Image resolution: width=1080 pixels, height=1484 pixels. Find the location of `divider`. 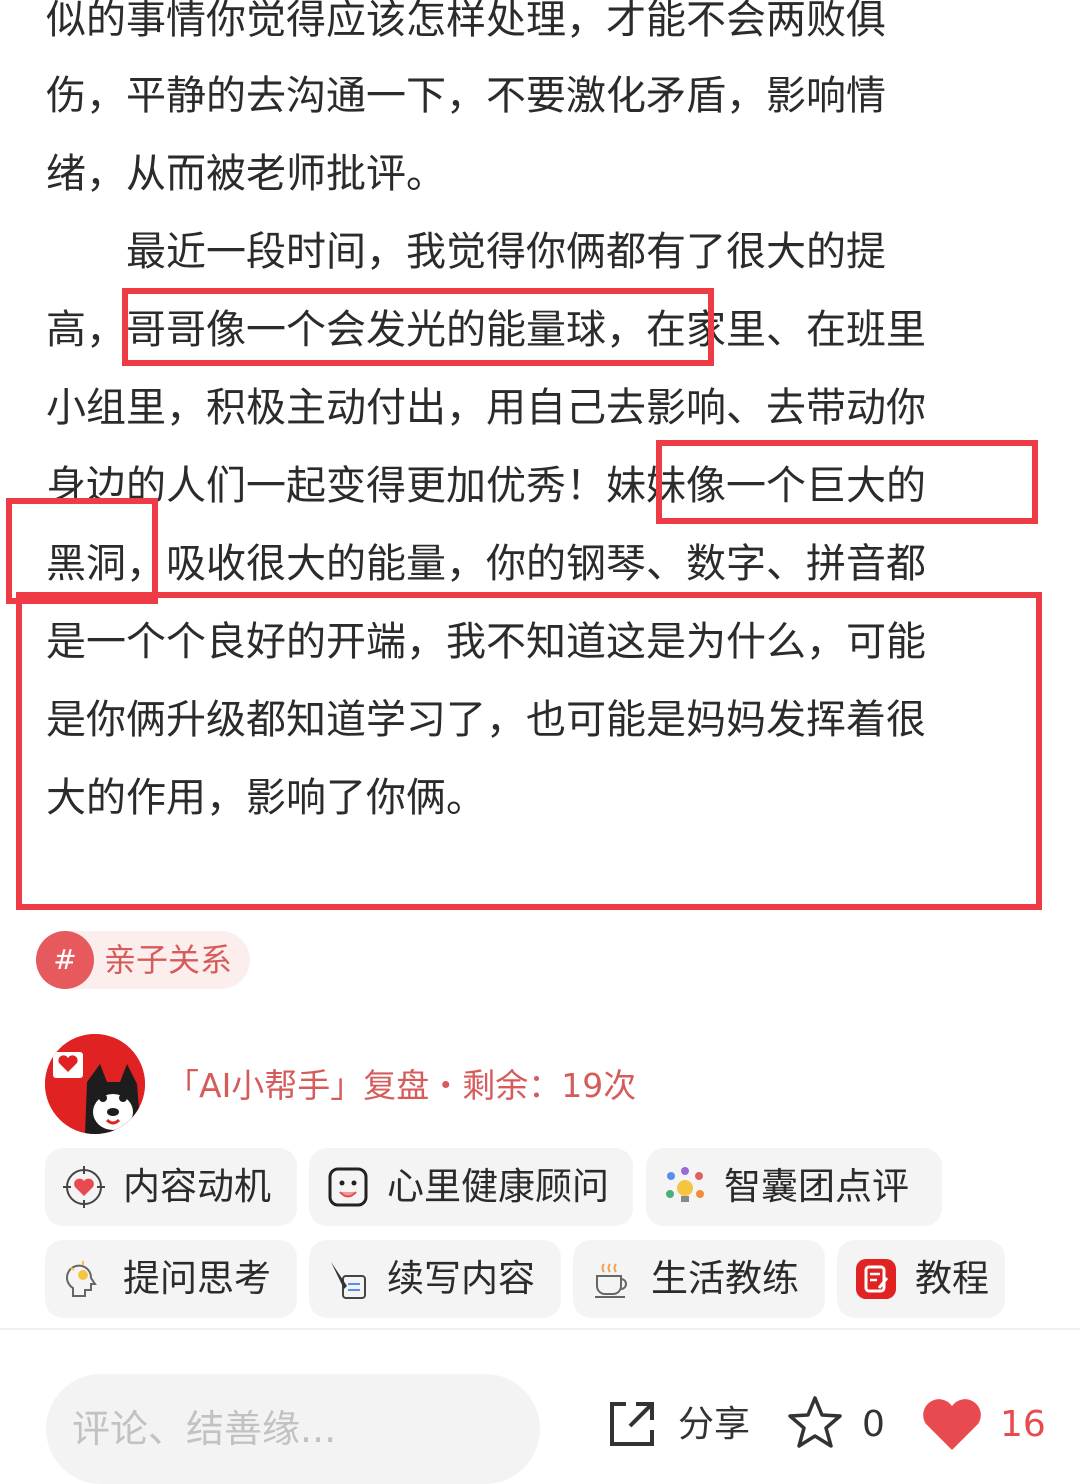

divider is located at coordinates (540, 1329).